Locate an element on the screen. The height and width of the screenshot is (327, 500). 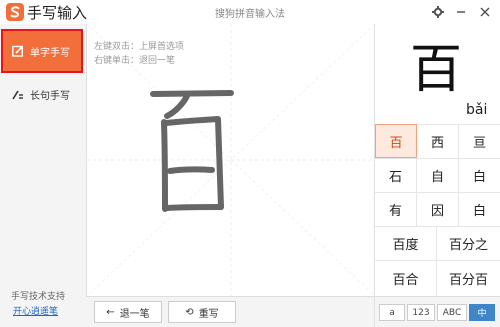
pen-square-icon is located at coordinates (18, 51).